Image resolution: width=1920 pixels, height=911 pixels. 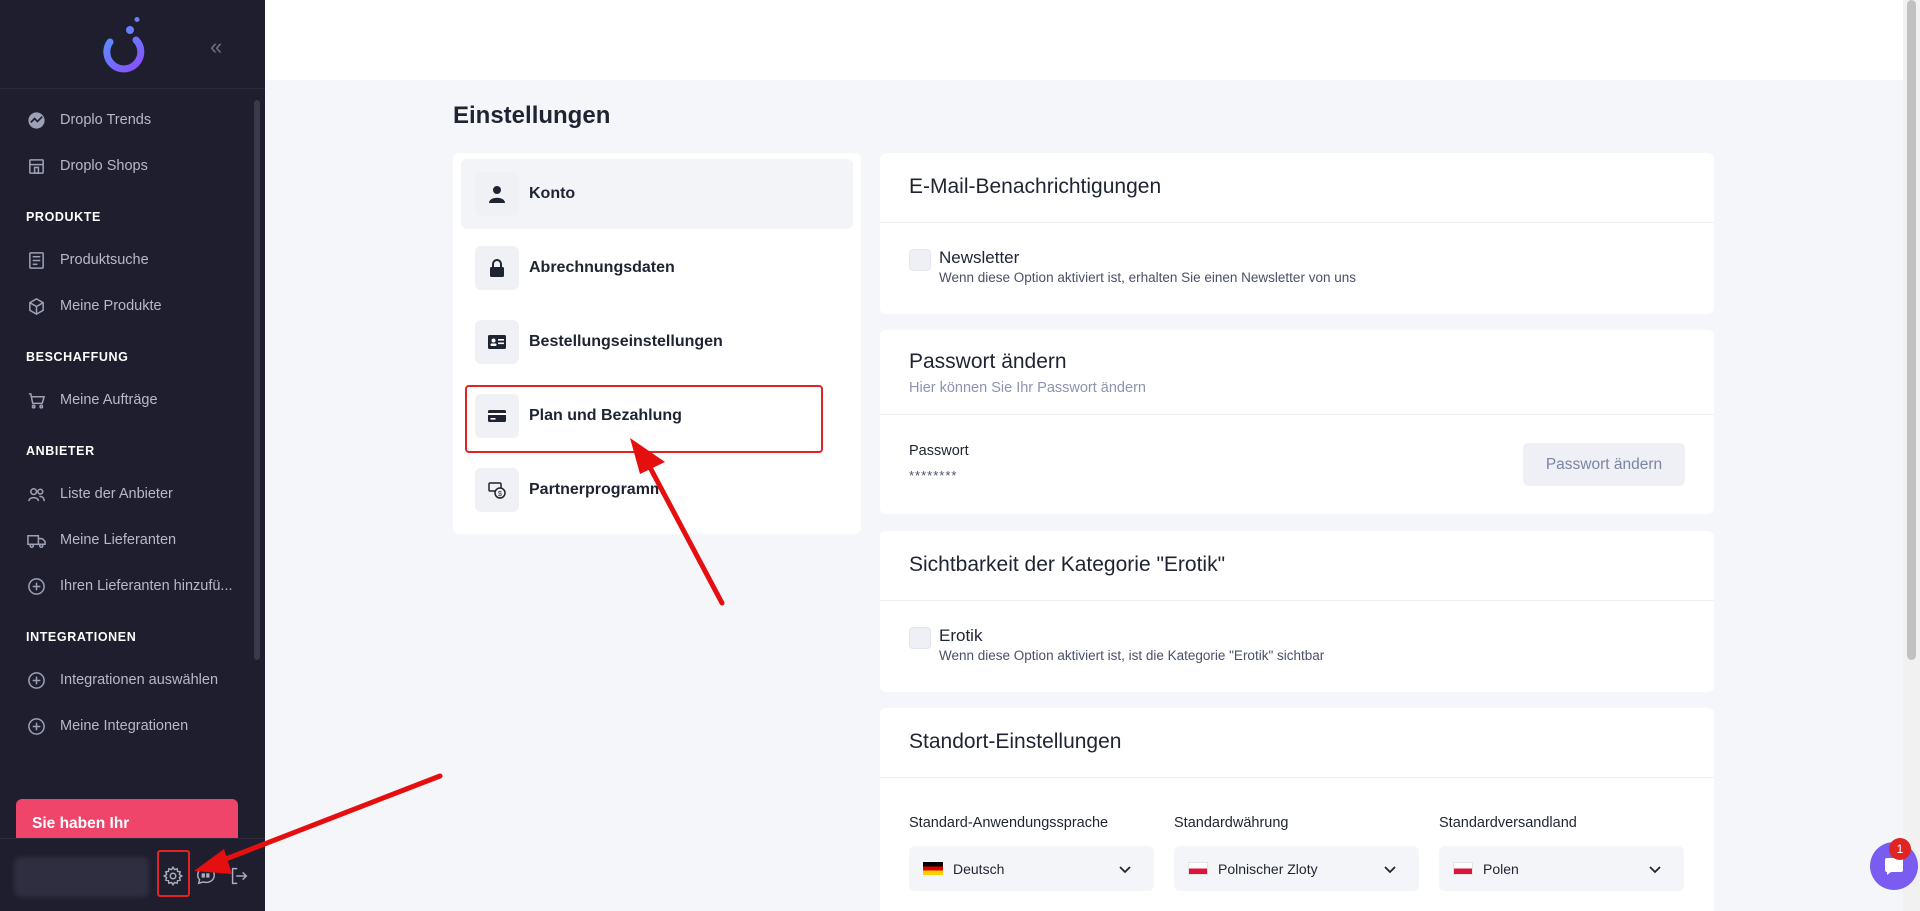 What do you see at coordinates (961, 635) in the screenshot?
I see `erotik-label: Erotik` at bounding box center [961, 635].